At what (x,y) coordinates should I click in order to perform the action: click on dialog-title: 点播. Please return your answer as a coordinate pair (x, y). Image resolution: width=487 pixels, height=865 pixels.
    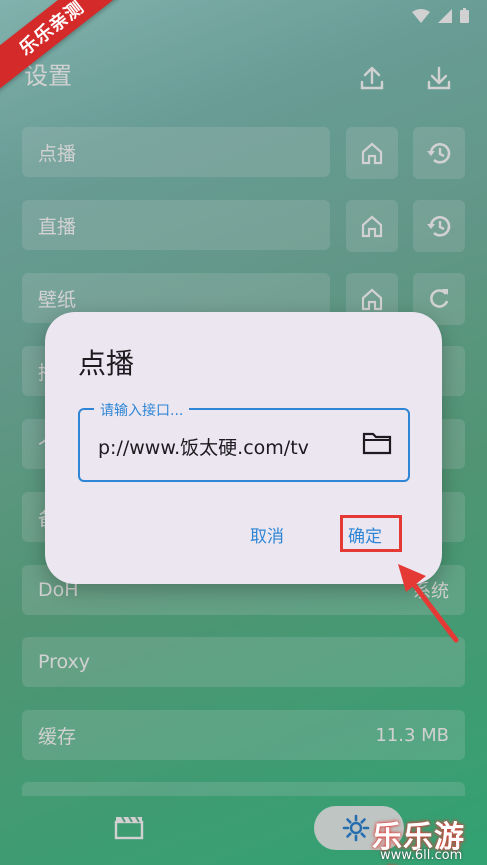
    Looking at the image, I should click on (106, 363).